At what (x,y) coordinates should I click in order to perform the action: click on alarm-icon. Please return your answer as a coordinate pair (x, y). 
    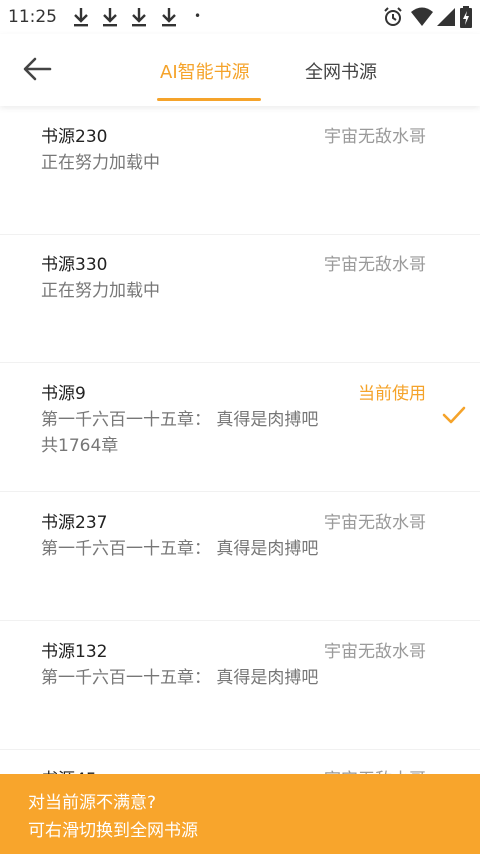
    Looking at the image, I should click on (393, 16).